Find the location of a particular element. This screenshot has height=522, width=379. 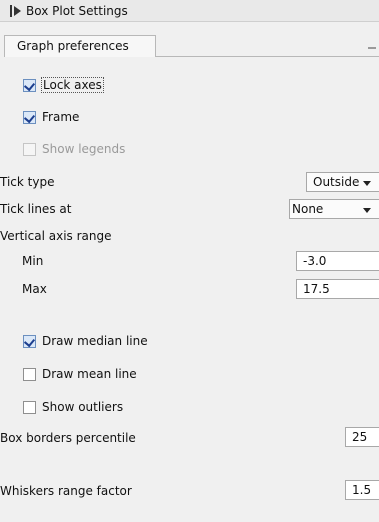

show-legends-label: Show legends is located at coordinates (84, 149).